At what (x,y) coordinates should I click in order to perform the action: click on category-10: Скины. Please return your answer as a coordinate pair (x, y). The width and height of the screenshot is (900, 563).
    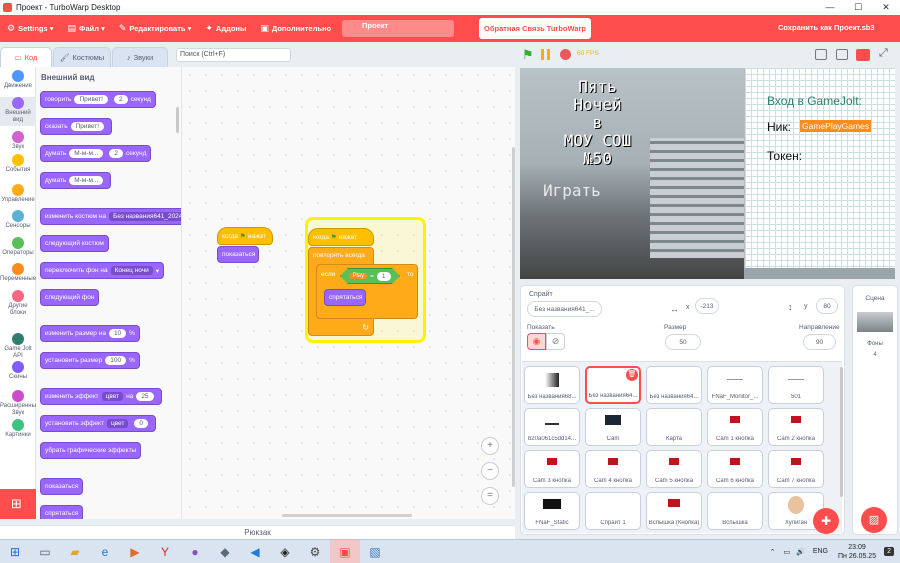
    Looking at the image, I should click on (18, 371).